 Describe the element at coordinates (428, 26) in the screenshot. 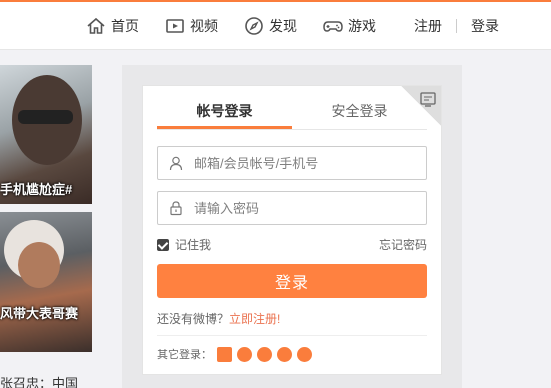

I see `register-link: 注册` at that location.